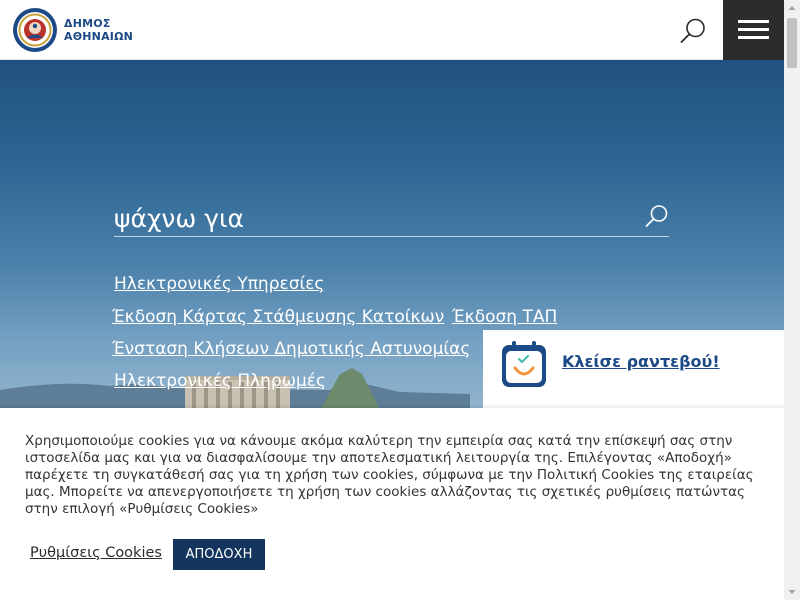 The image size is (800, 600). I want to click on cookie-accept-button: ΑΠΟΔΟΧΗ, so click(219, 554).